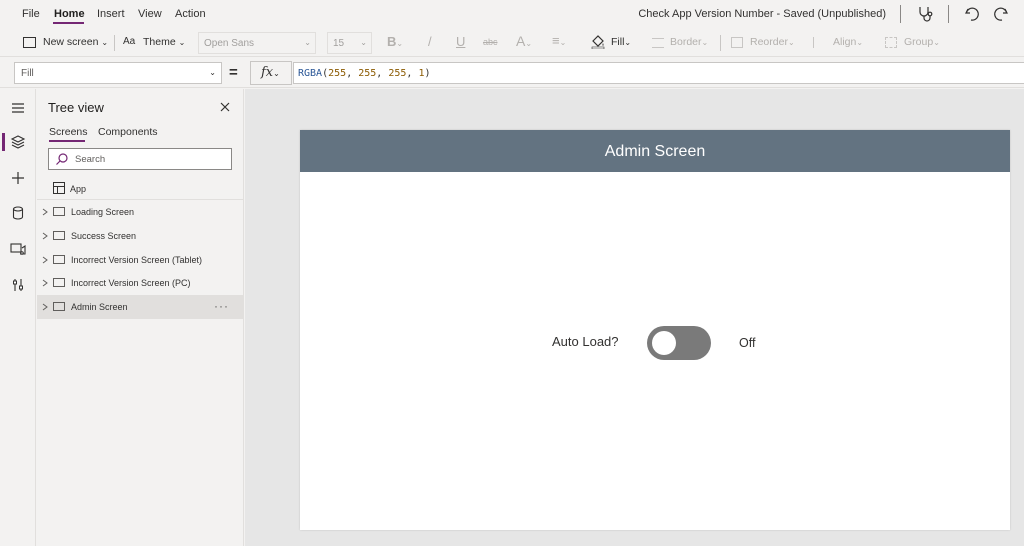  I want to click on new-screen-icon, so click(29, 42).